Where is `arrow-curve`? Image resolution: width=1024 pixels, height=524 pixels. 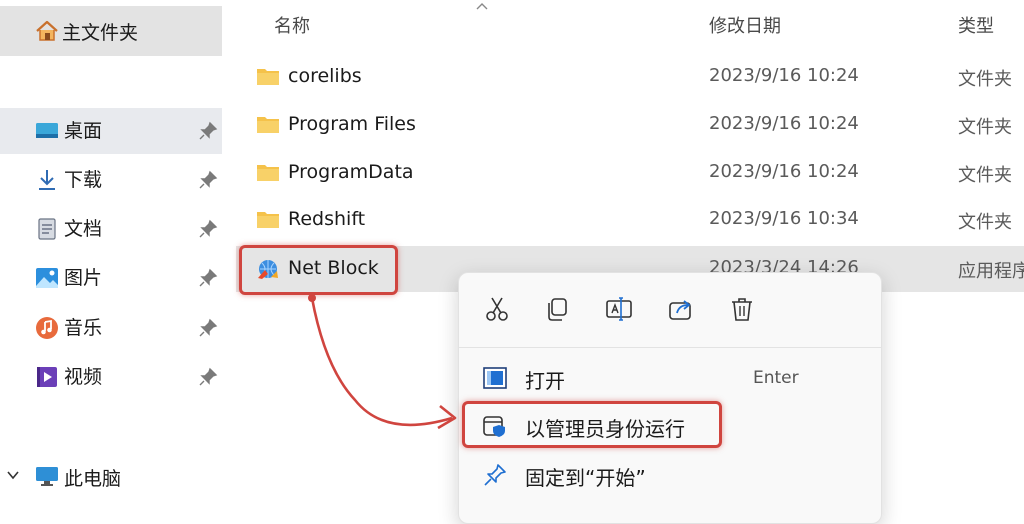
arrow-curve is located at coordinates (381, 362).